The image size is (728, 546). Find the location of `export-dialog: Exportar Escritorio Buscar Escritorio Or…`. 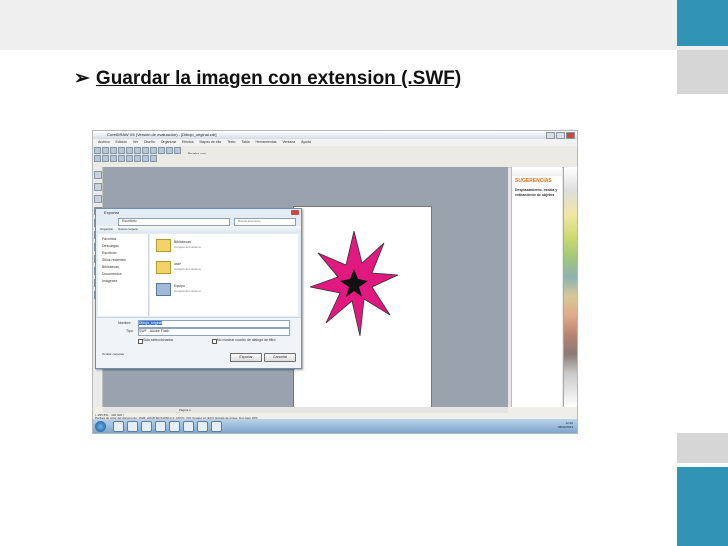

export-dialog: Exportar Escritorio Buscar Escritorio Or… is located at coordinates (198, 288).